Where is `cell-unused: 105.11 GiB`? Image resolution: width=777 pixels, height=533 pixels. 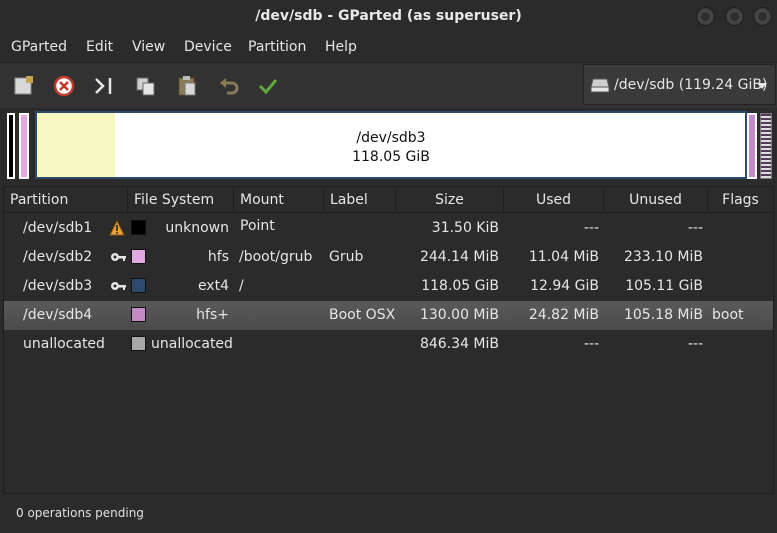
cell-unused: 105.11 GiB is located at coordinates (664, 286).